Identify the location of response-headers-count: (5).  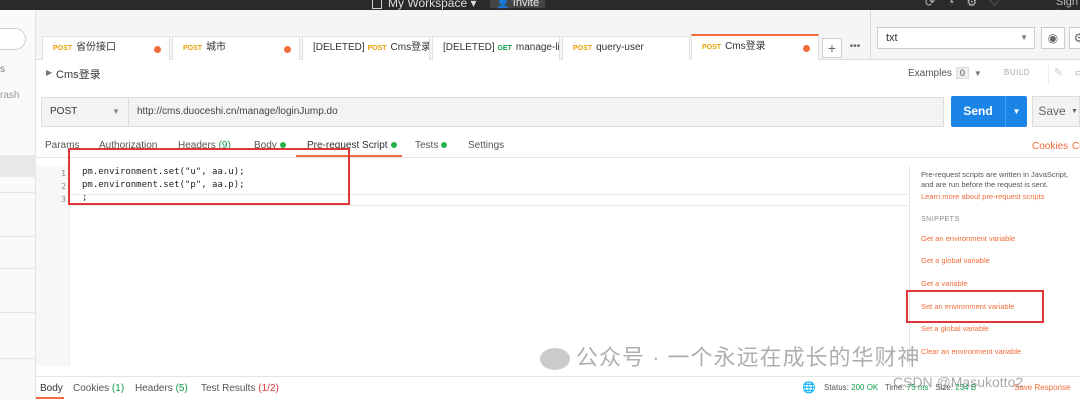
(181, 388).